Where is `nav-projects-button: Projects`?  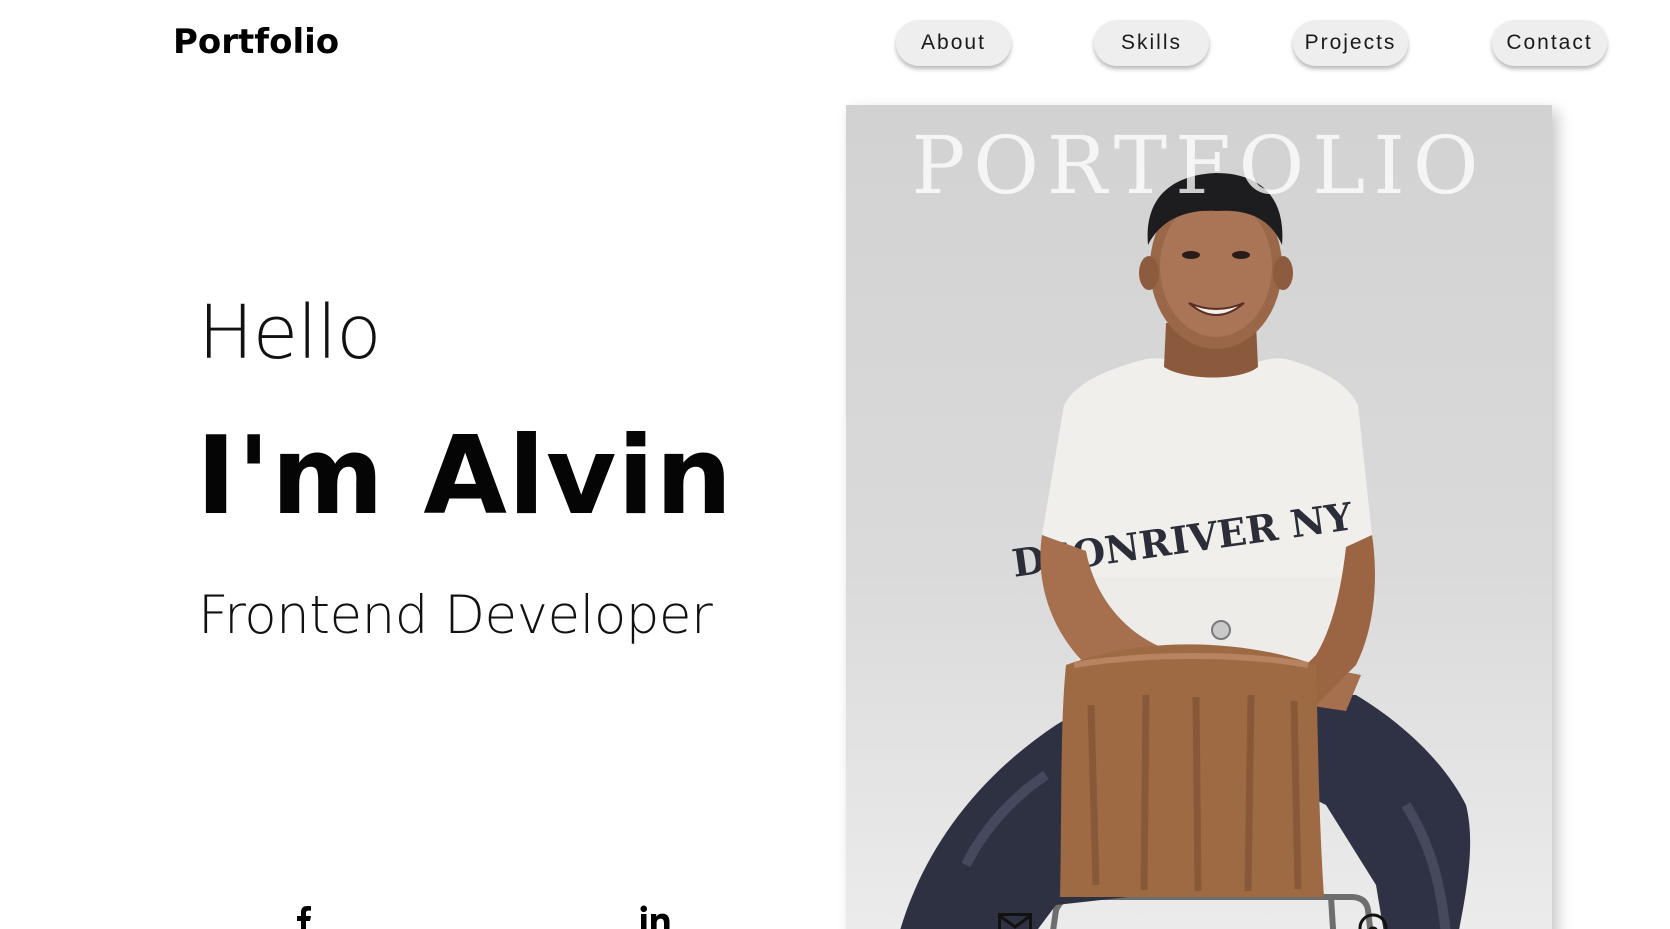
nav-projects-button: Projects is located at coordinates (1350, 43).